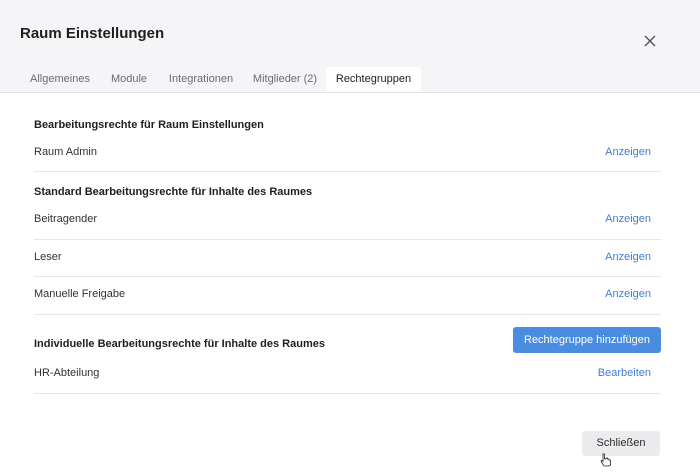  I want to click on row-label-manuelle-freigabe: Manuelle Freigabe, so click(80, 294).